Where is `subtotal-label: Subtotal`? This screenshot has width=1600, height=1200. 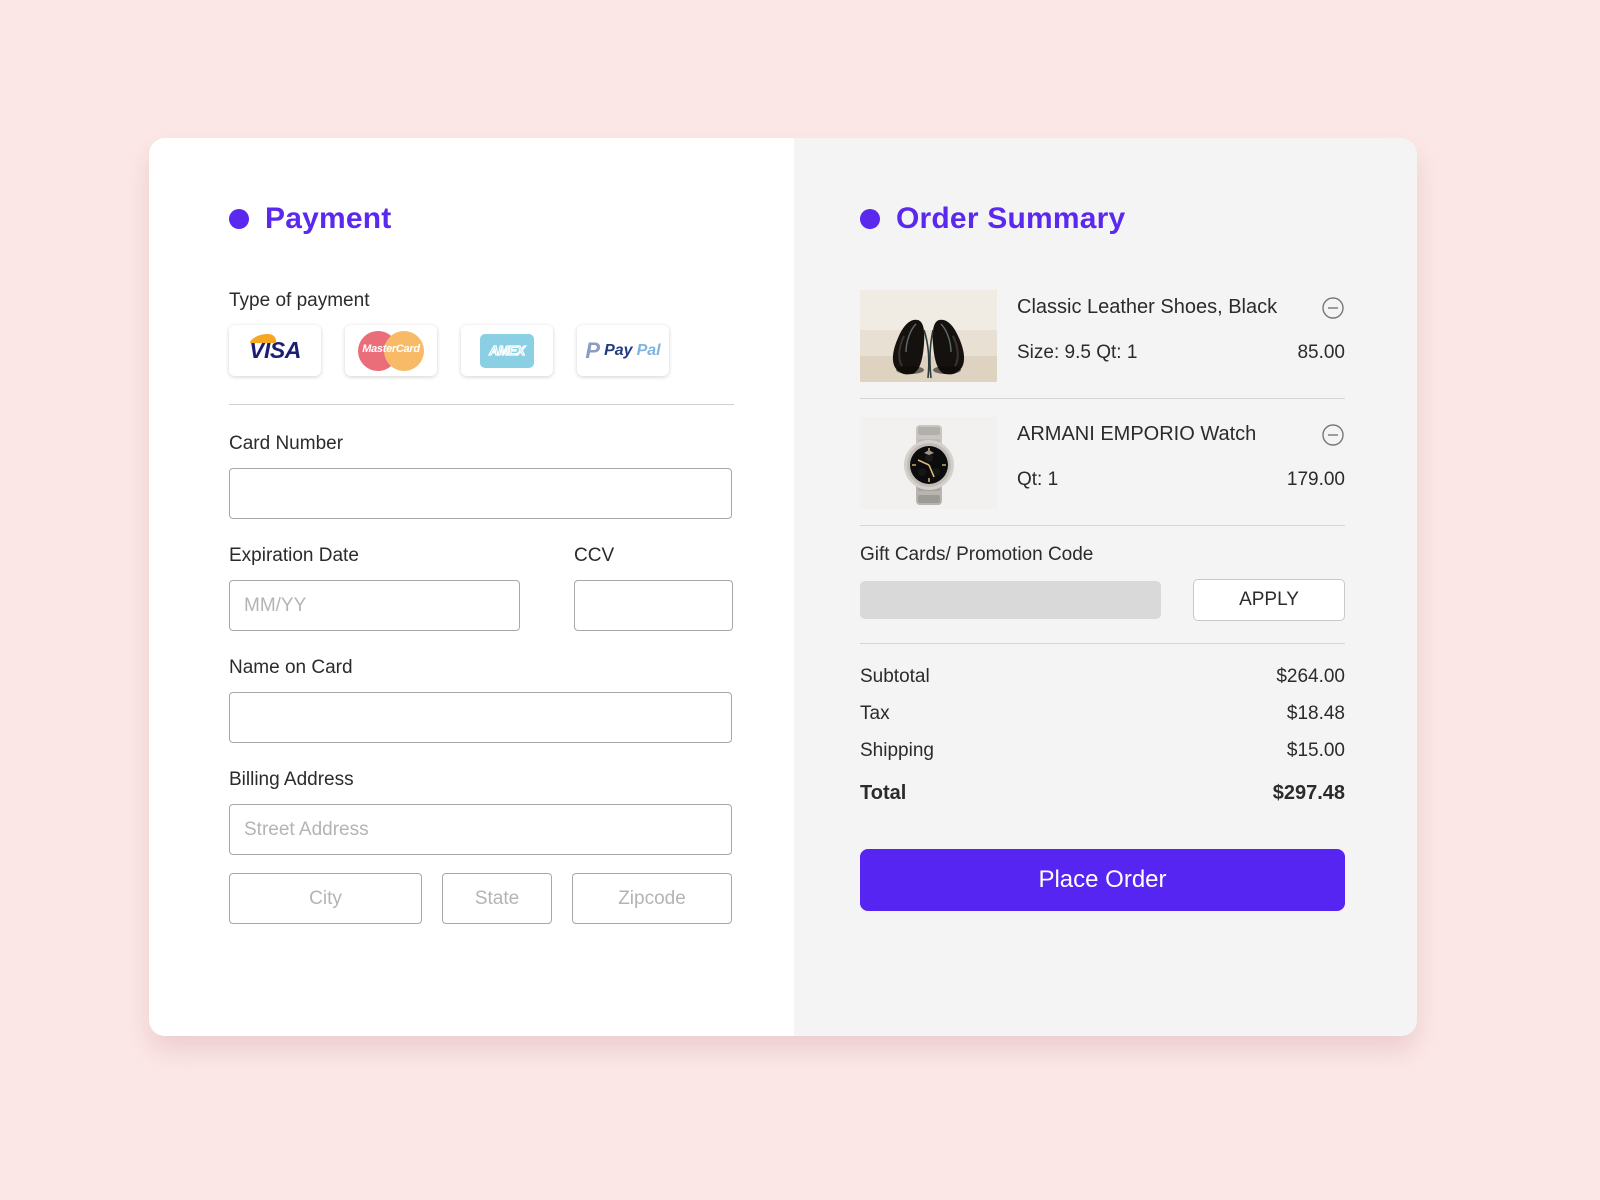 subtotal-label: Subtotal is located at coordinates (895, 676).